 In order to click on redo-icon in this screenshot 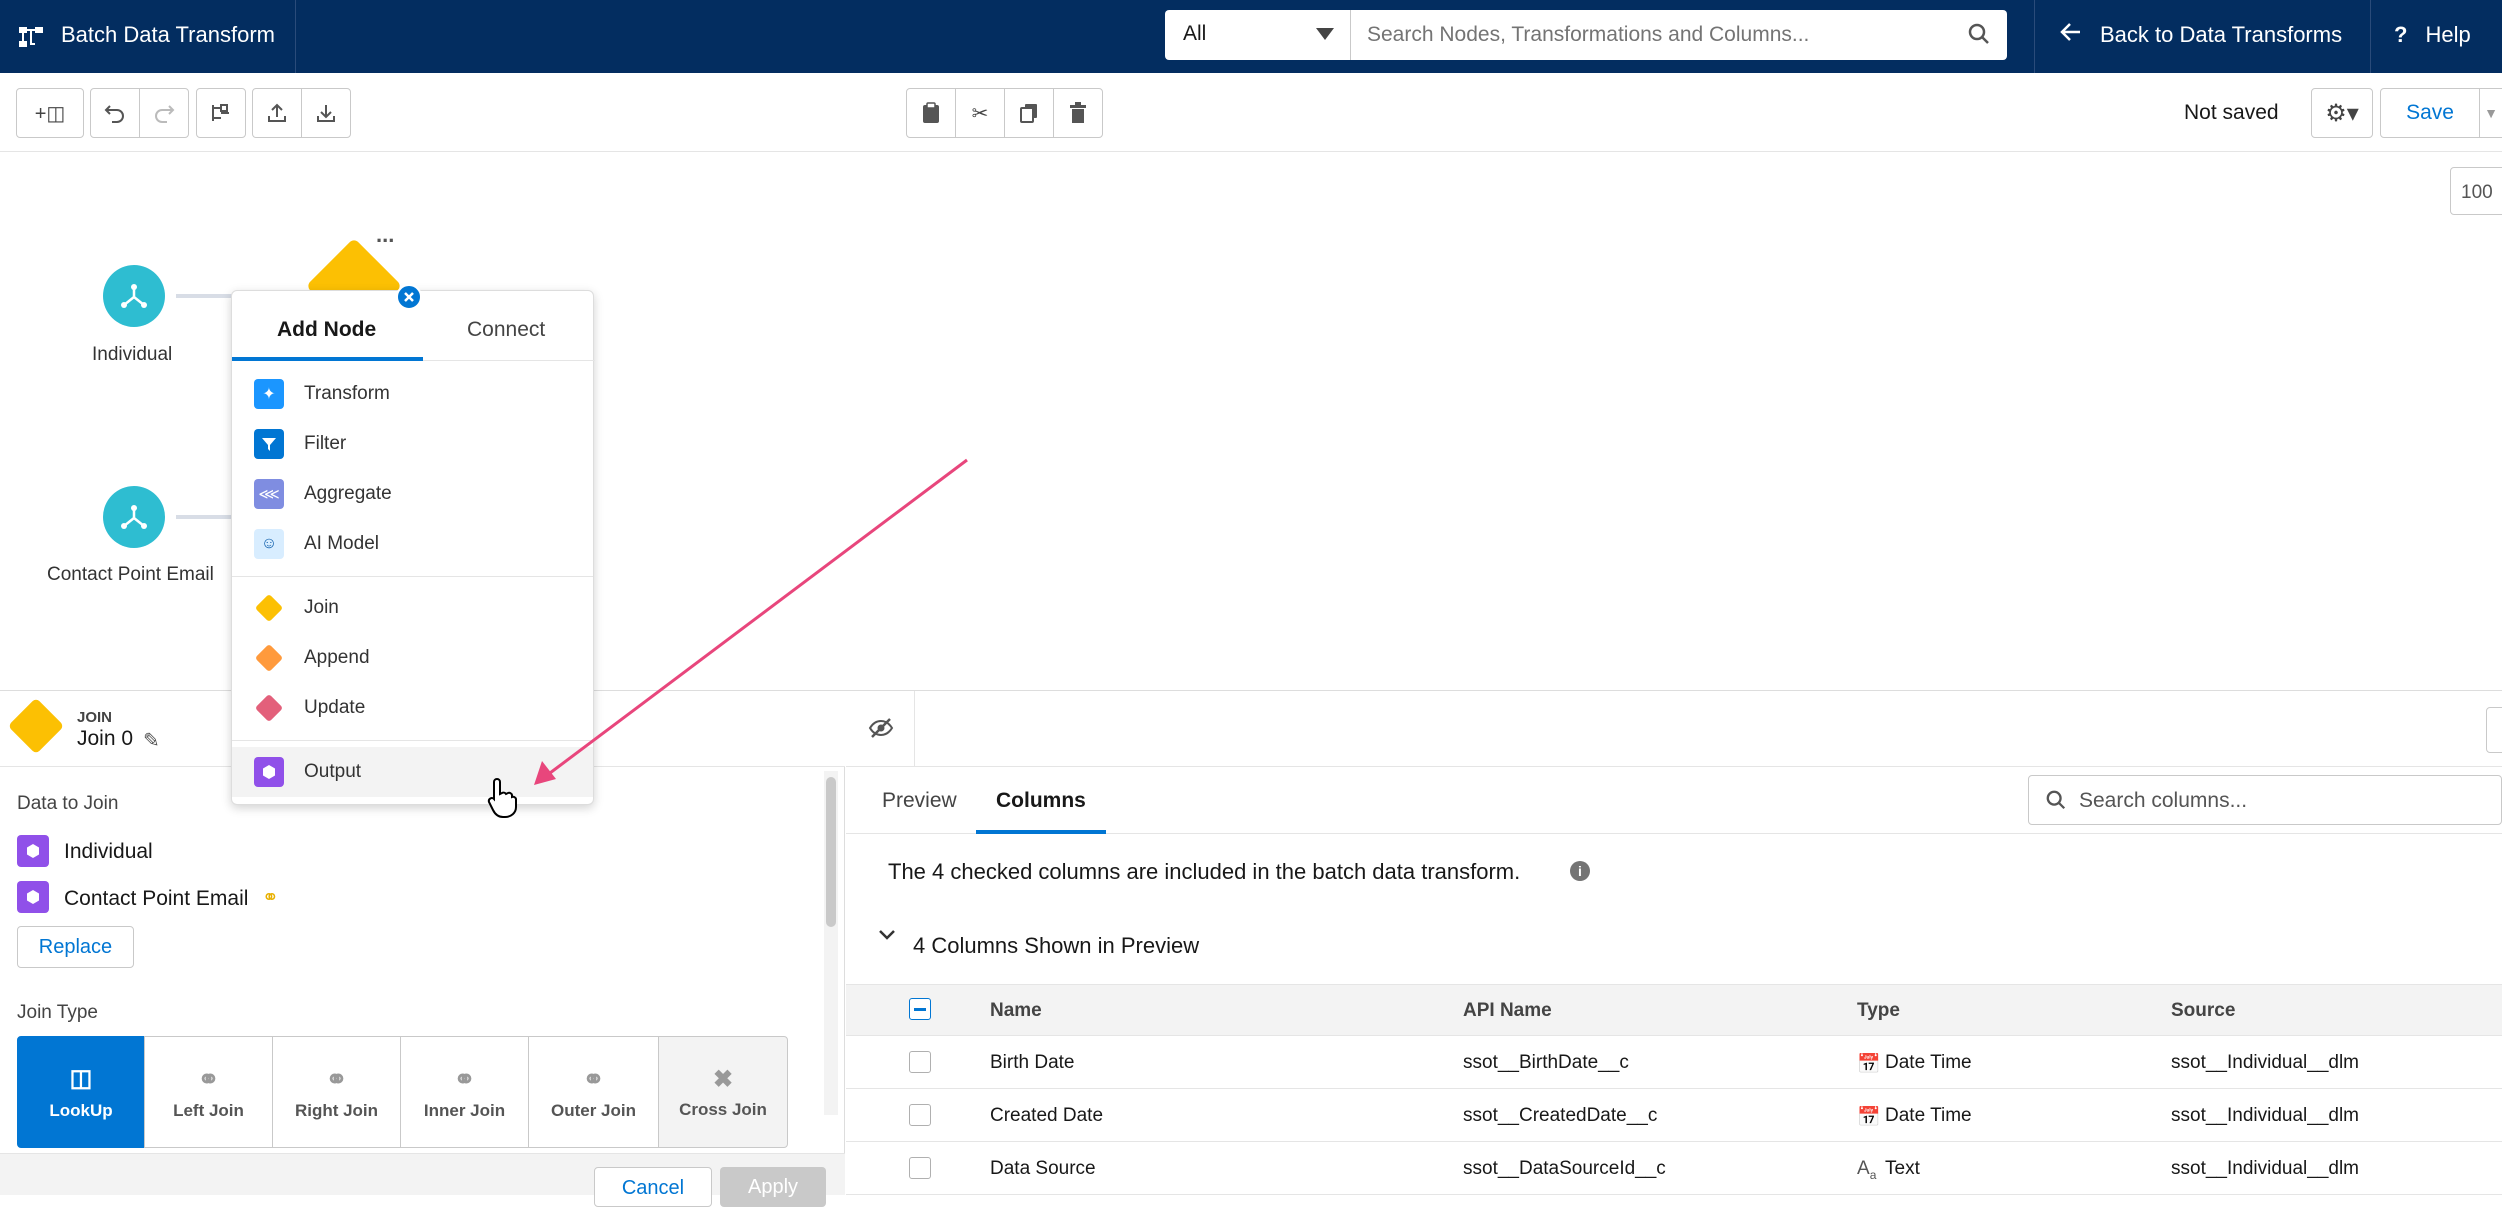, I will do `click(165, 114)`.